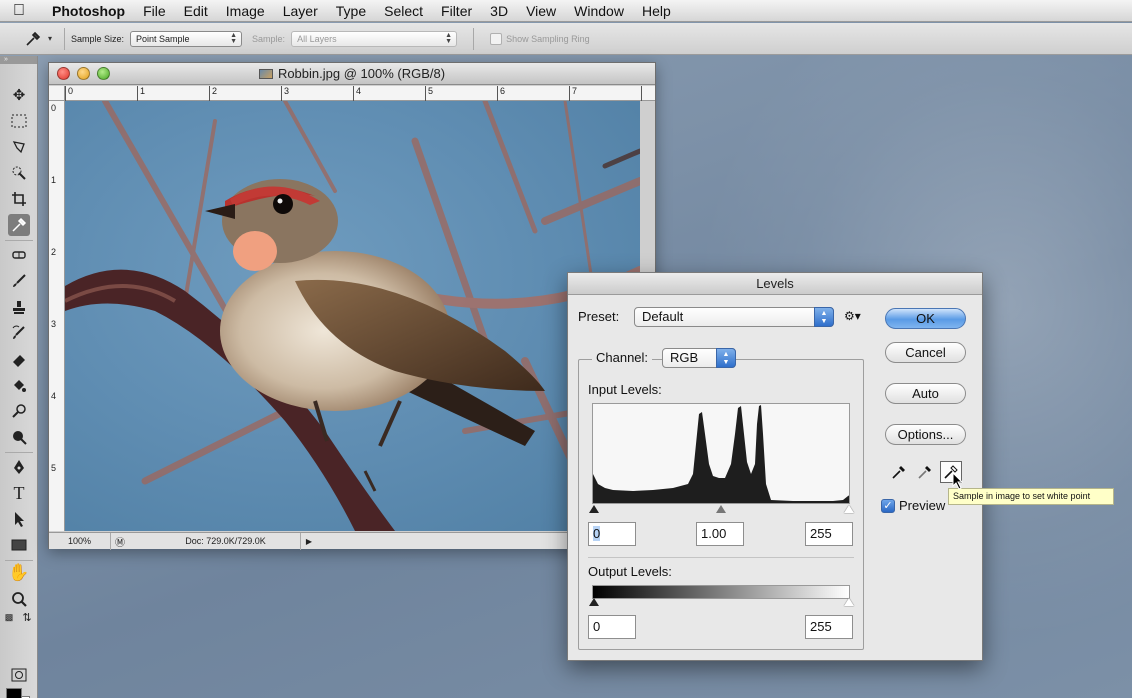 The height and width of the screenshot is (698, 1132). I want to click on channel-label: Channel:, so click(622, 357).